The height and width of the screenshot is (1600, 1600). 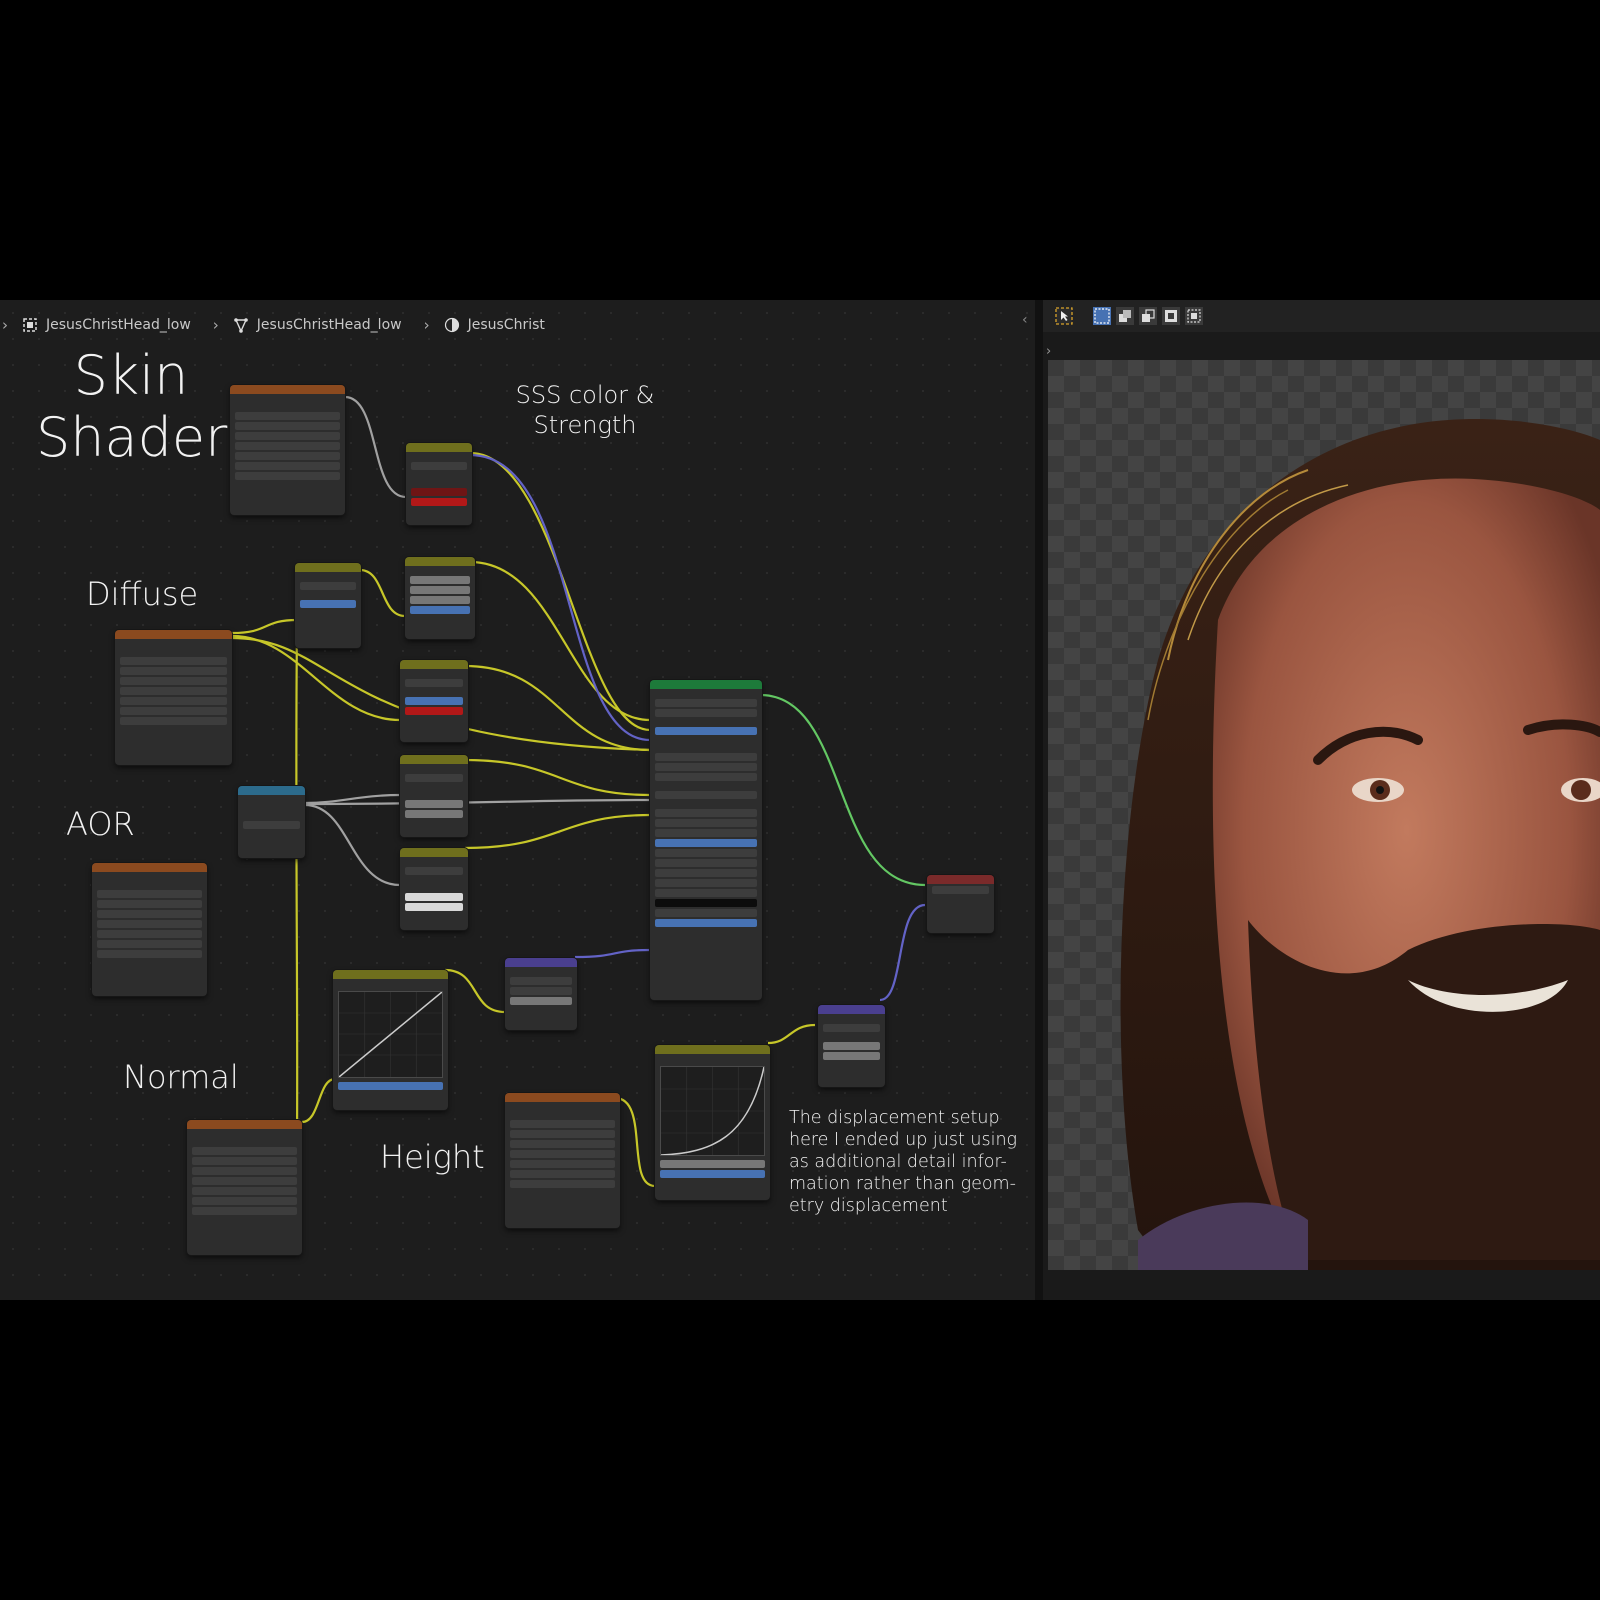 I want to click on select-subtract-icon, so click(x=1148, y=316).